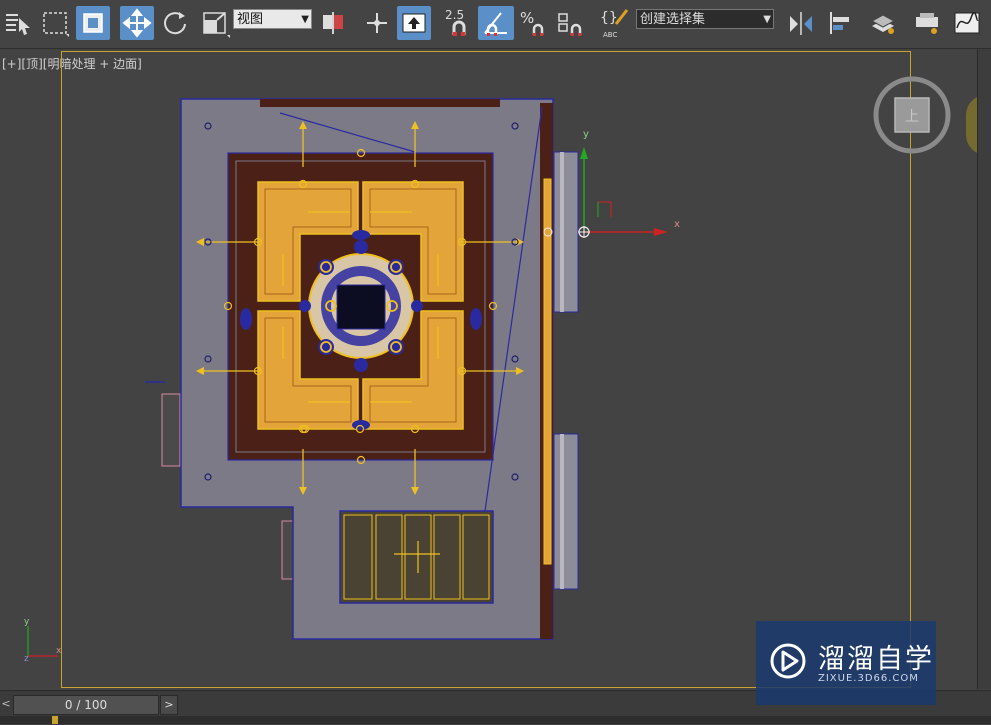 The height and width of the screenshot is (725, 991). I want to click on wall-panel-upper, so click(566, 232).